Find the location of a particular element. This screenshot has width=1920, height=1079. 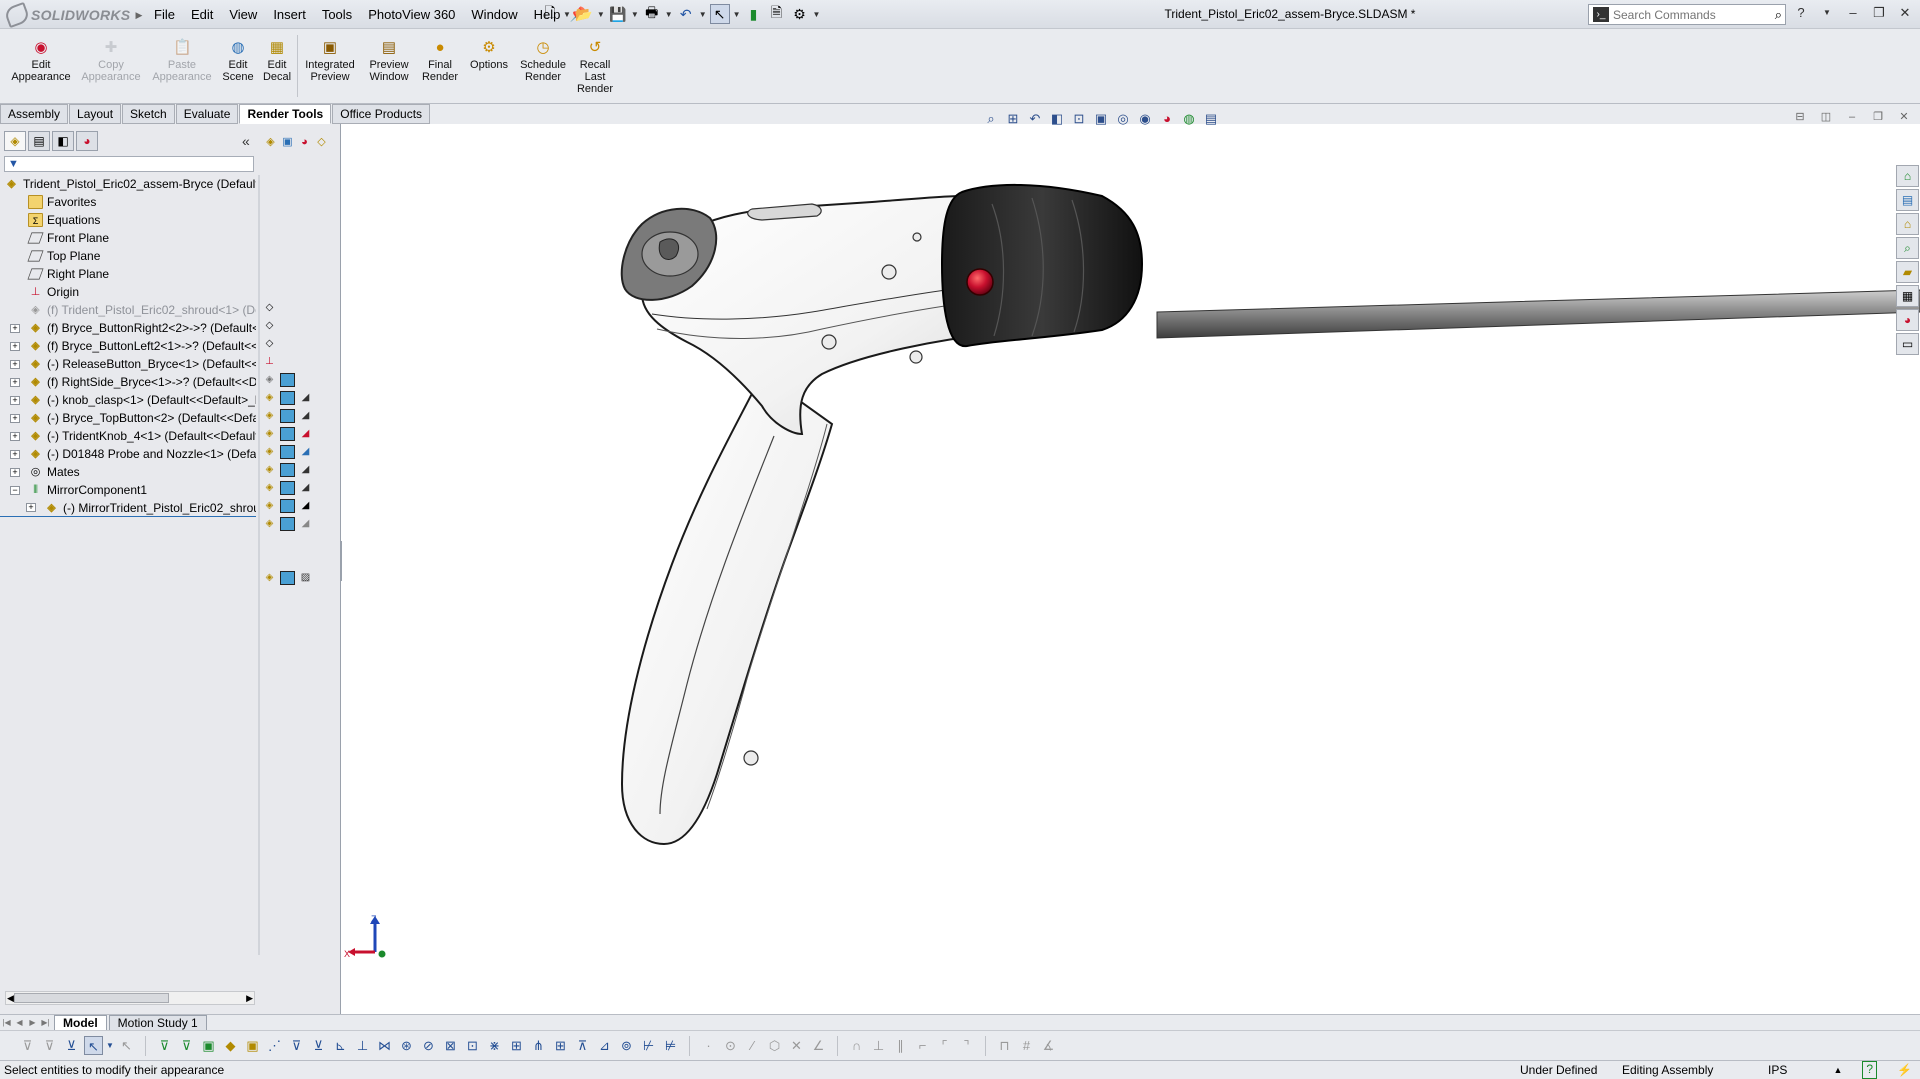

menu-insert: Insert is located at coordinates (289, 14).